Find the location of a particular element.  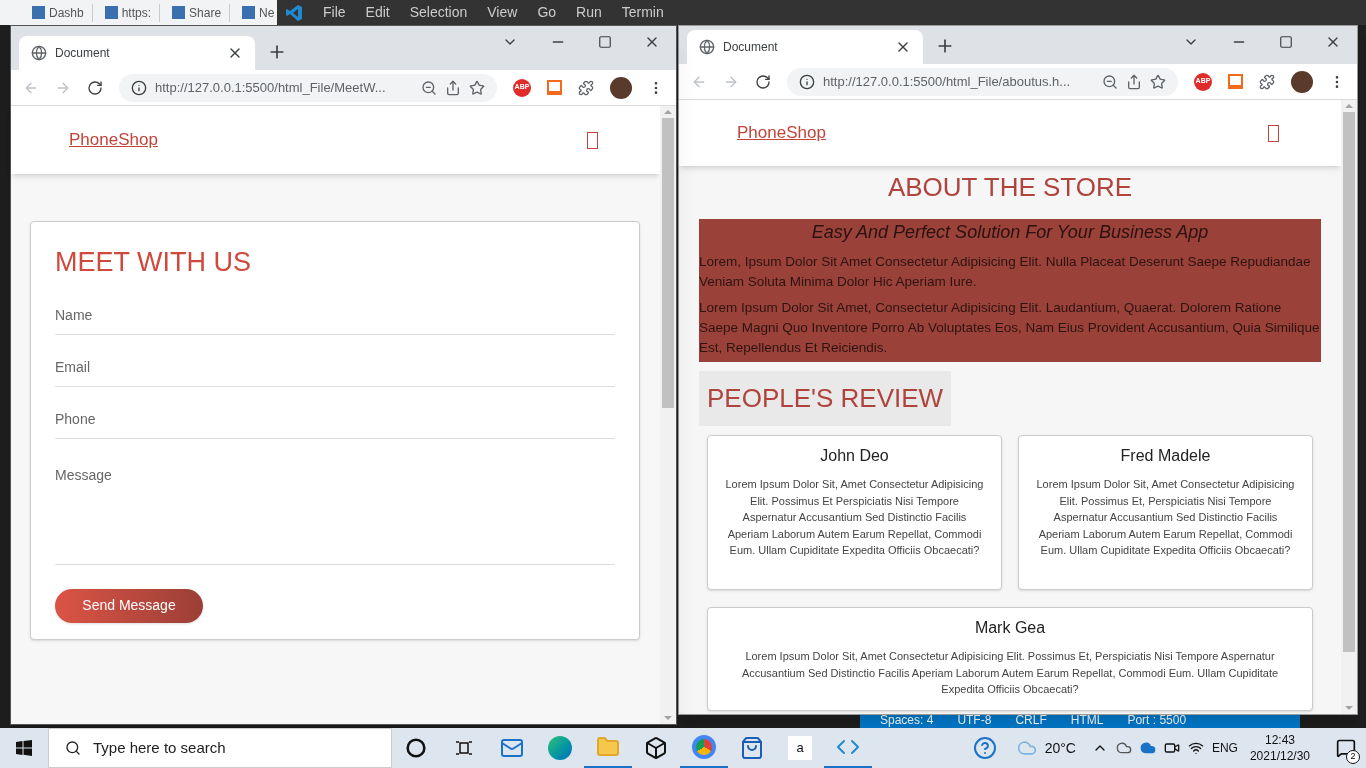

menu-item: View is located at coordinates (502, 12).